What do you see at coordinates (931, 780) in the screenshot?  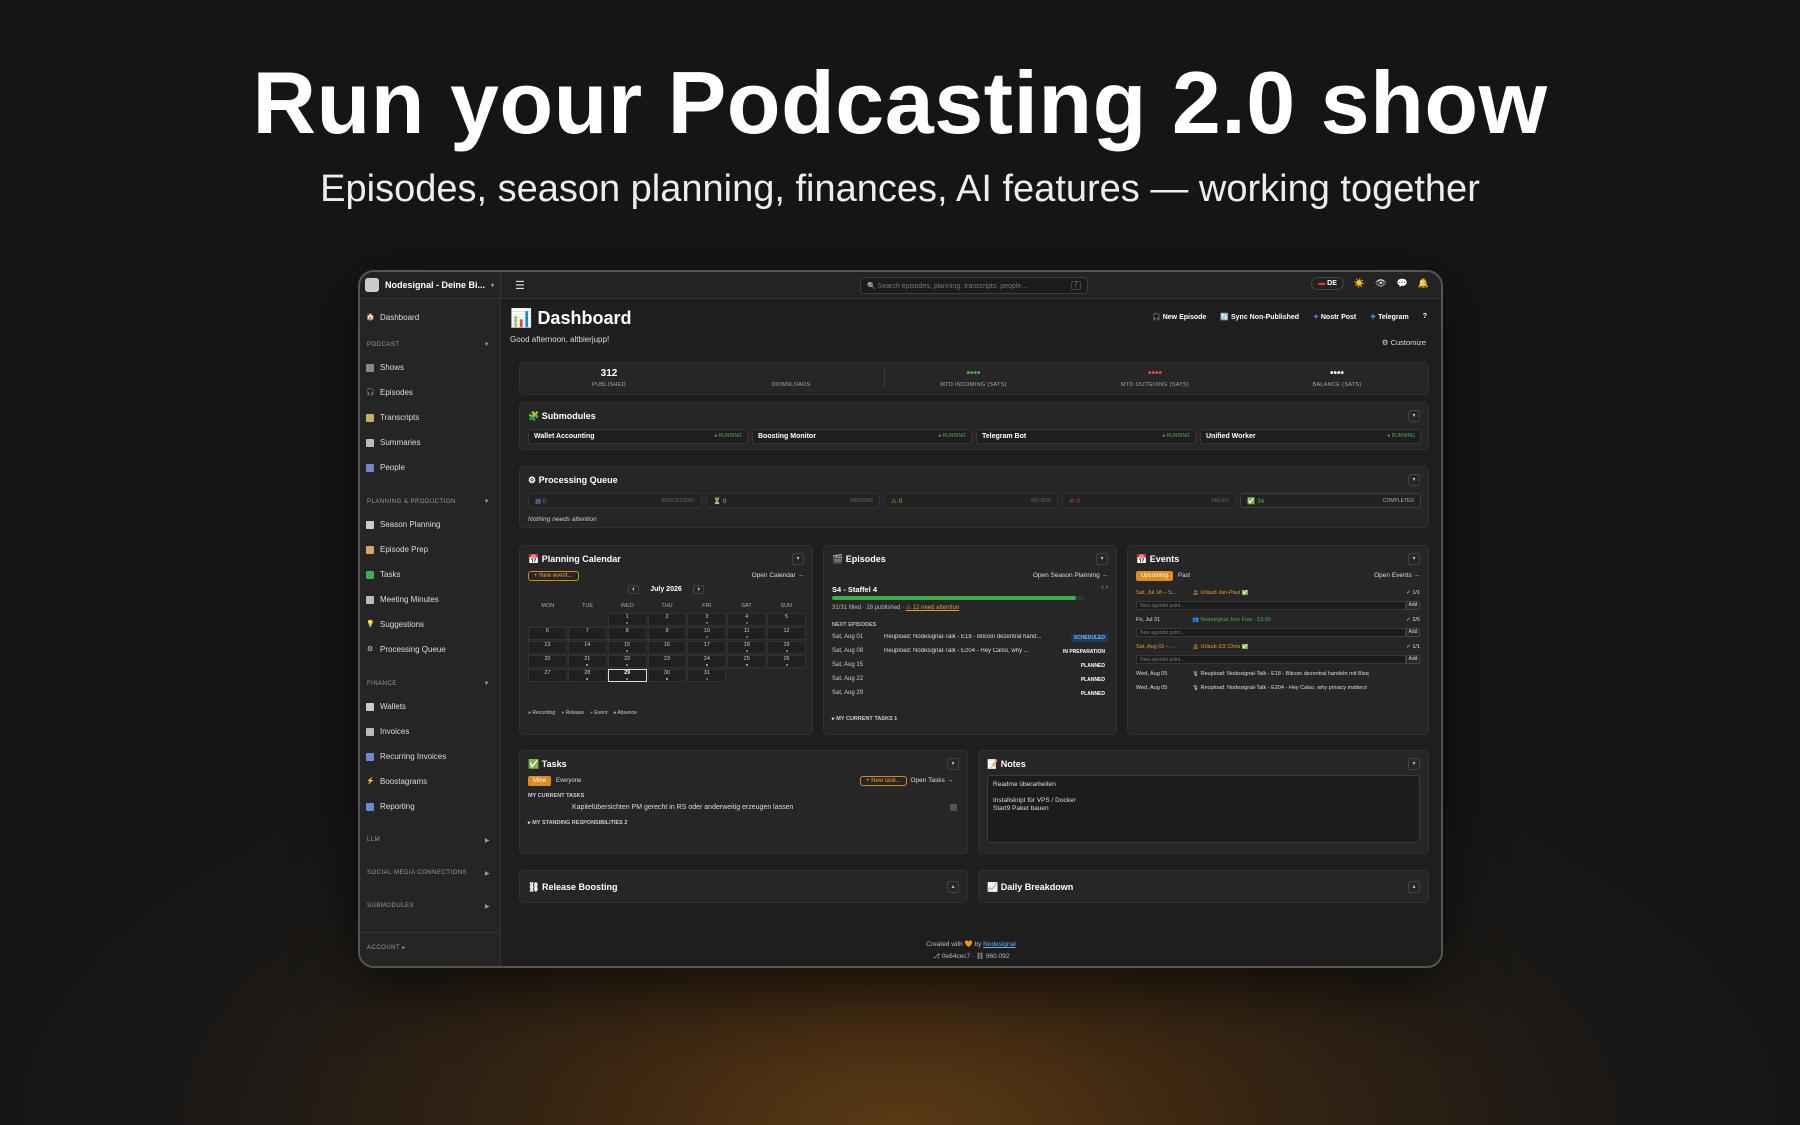 I see `open-tasks-link: Open Tasks →` at bounding box center [931, 780].